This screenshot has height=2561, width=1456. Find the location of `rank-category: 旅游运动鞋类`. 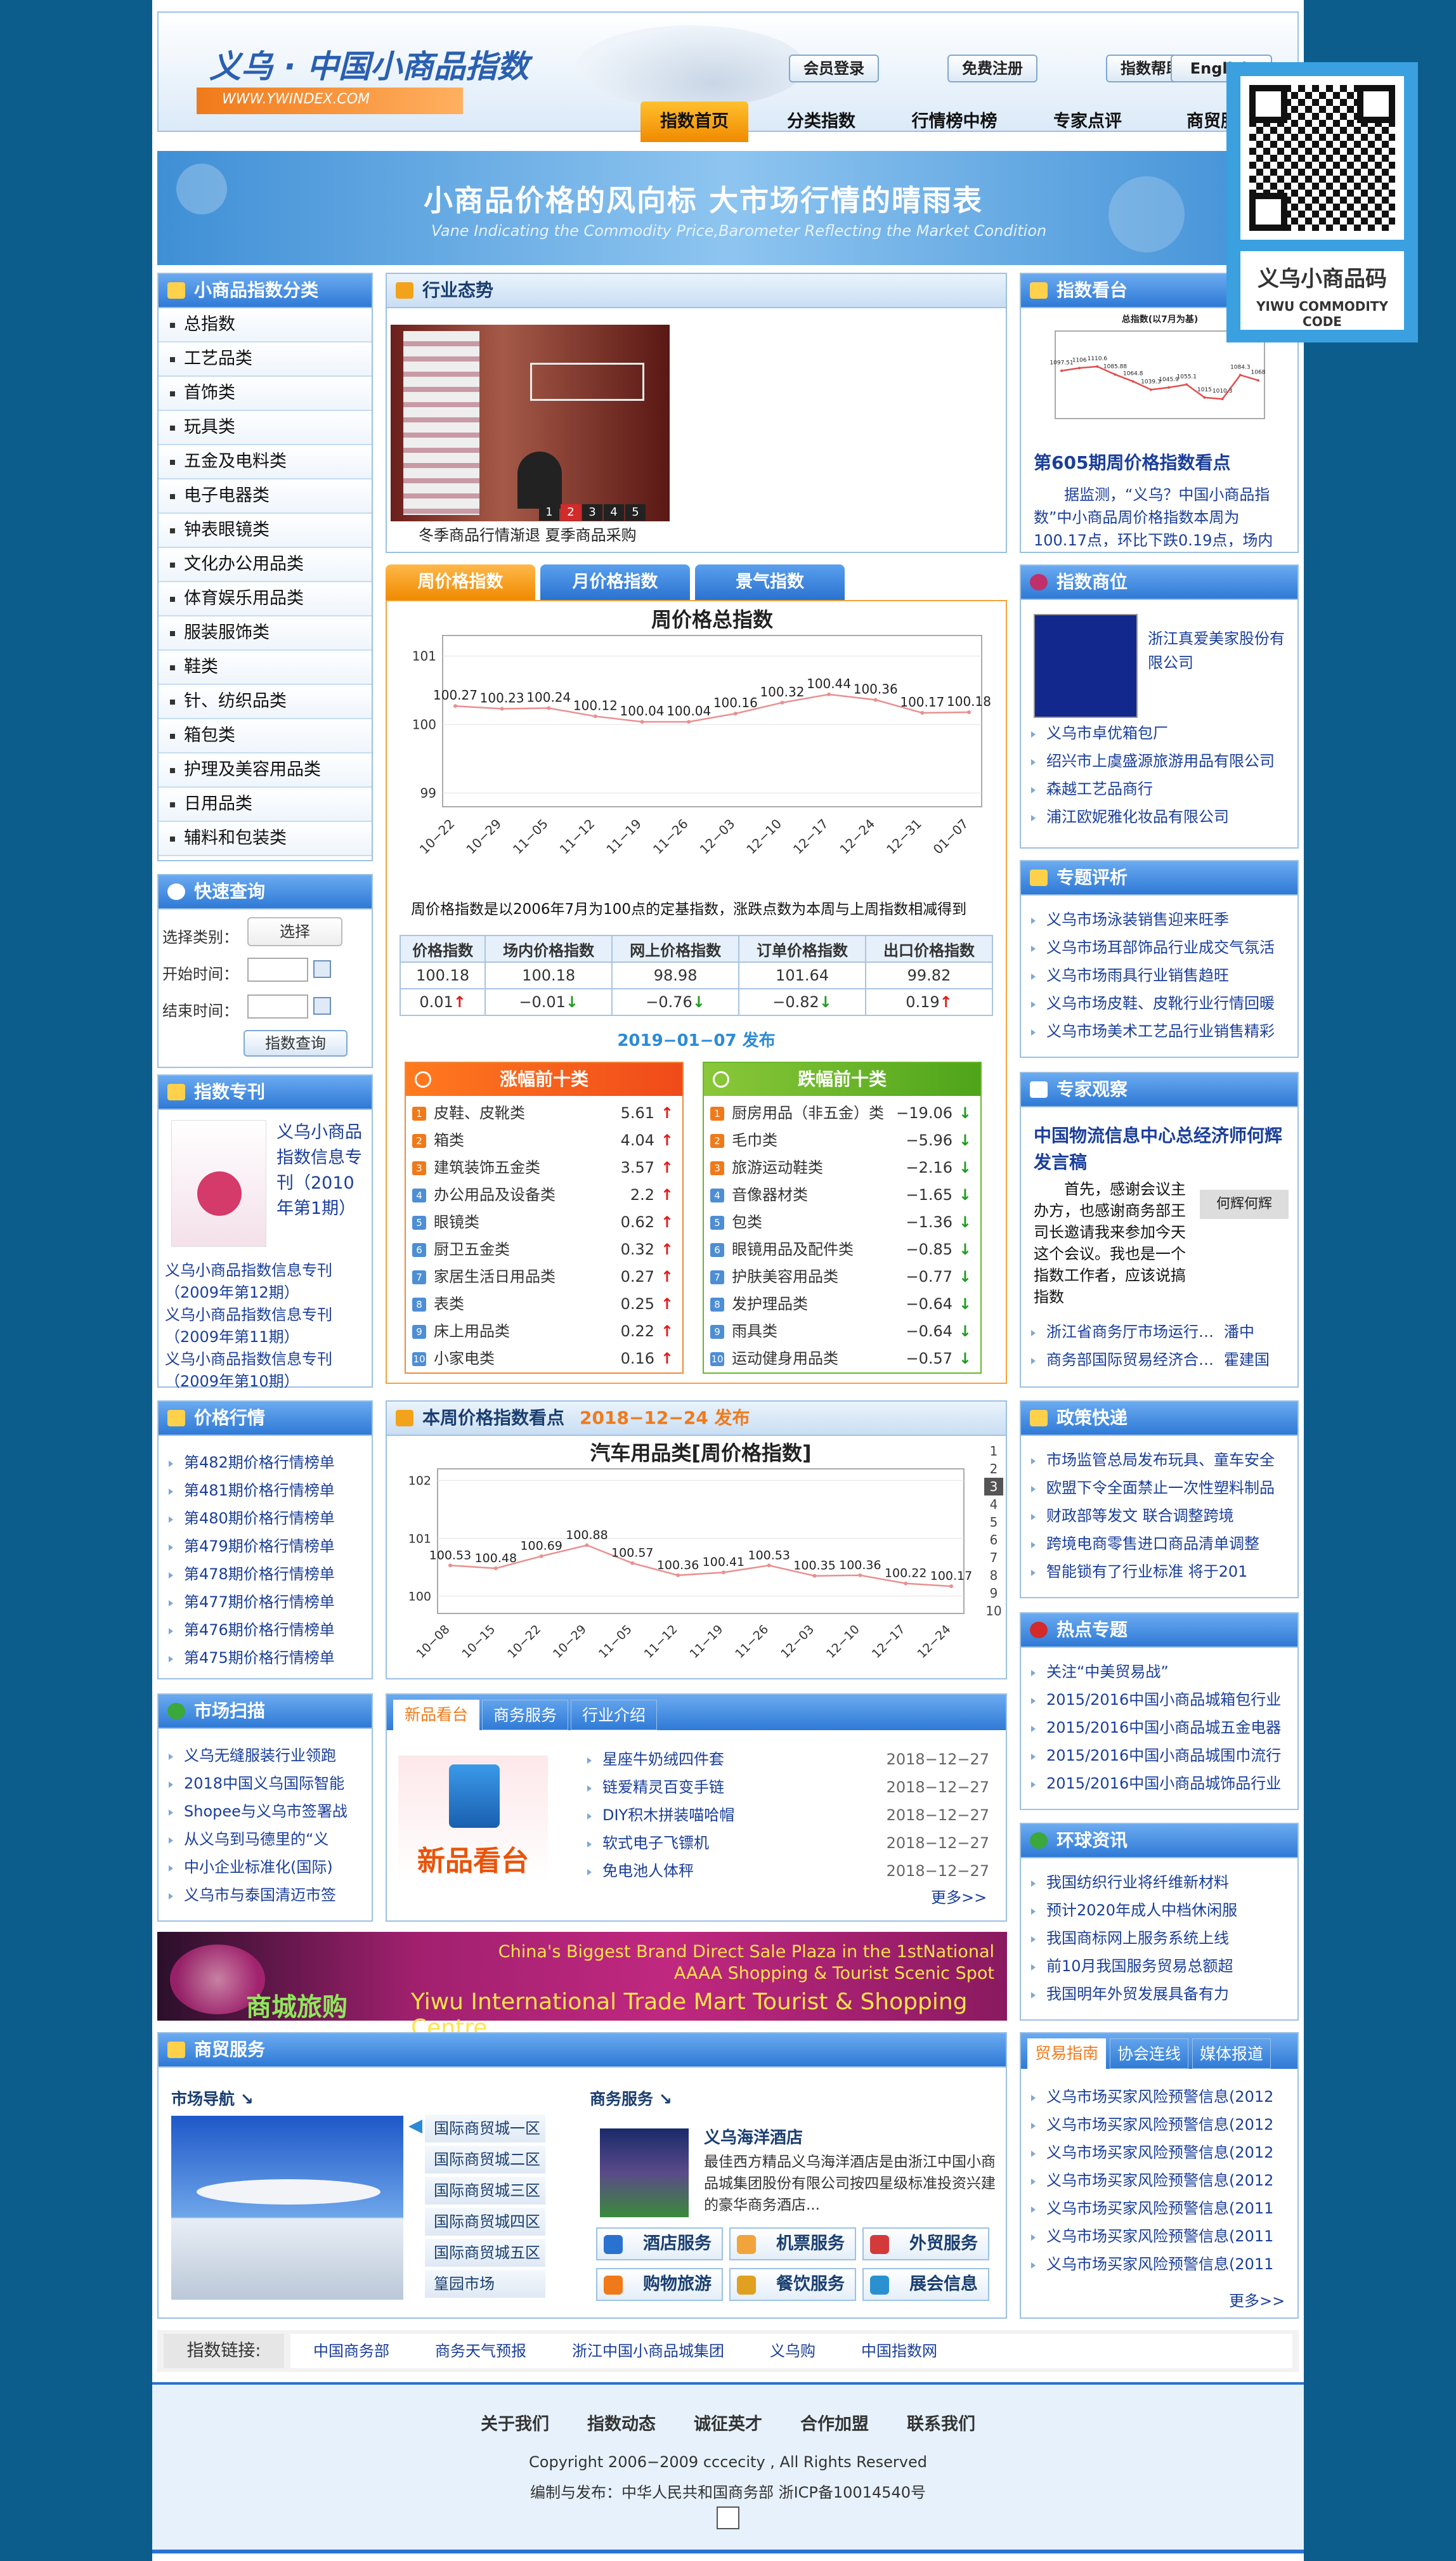

rank-category: 旅游运动鞋类 is located at coordinates (777, 1168).